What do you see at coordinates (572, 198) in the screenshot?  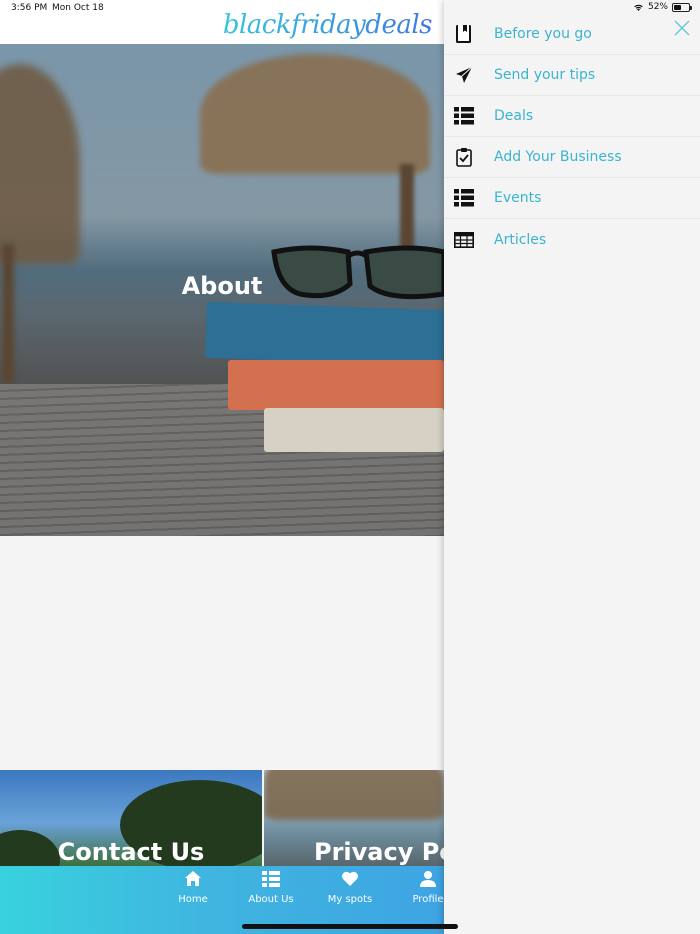 I see `drawer-item-events: Events` at bounding box center [572, 198].